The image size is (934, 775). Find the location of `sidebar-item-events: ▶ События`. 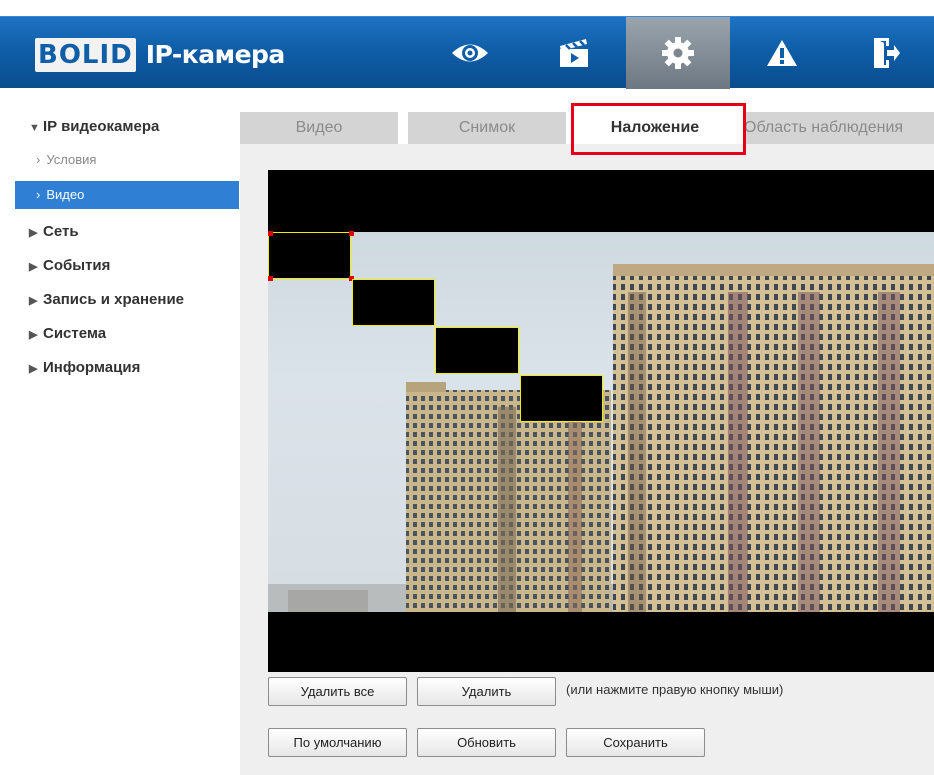

sidebar-item-events: ▶ События is located at coordinates (69, 265).